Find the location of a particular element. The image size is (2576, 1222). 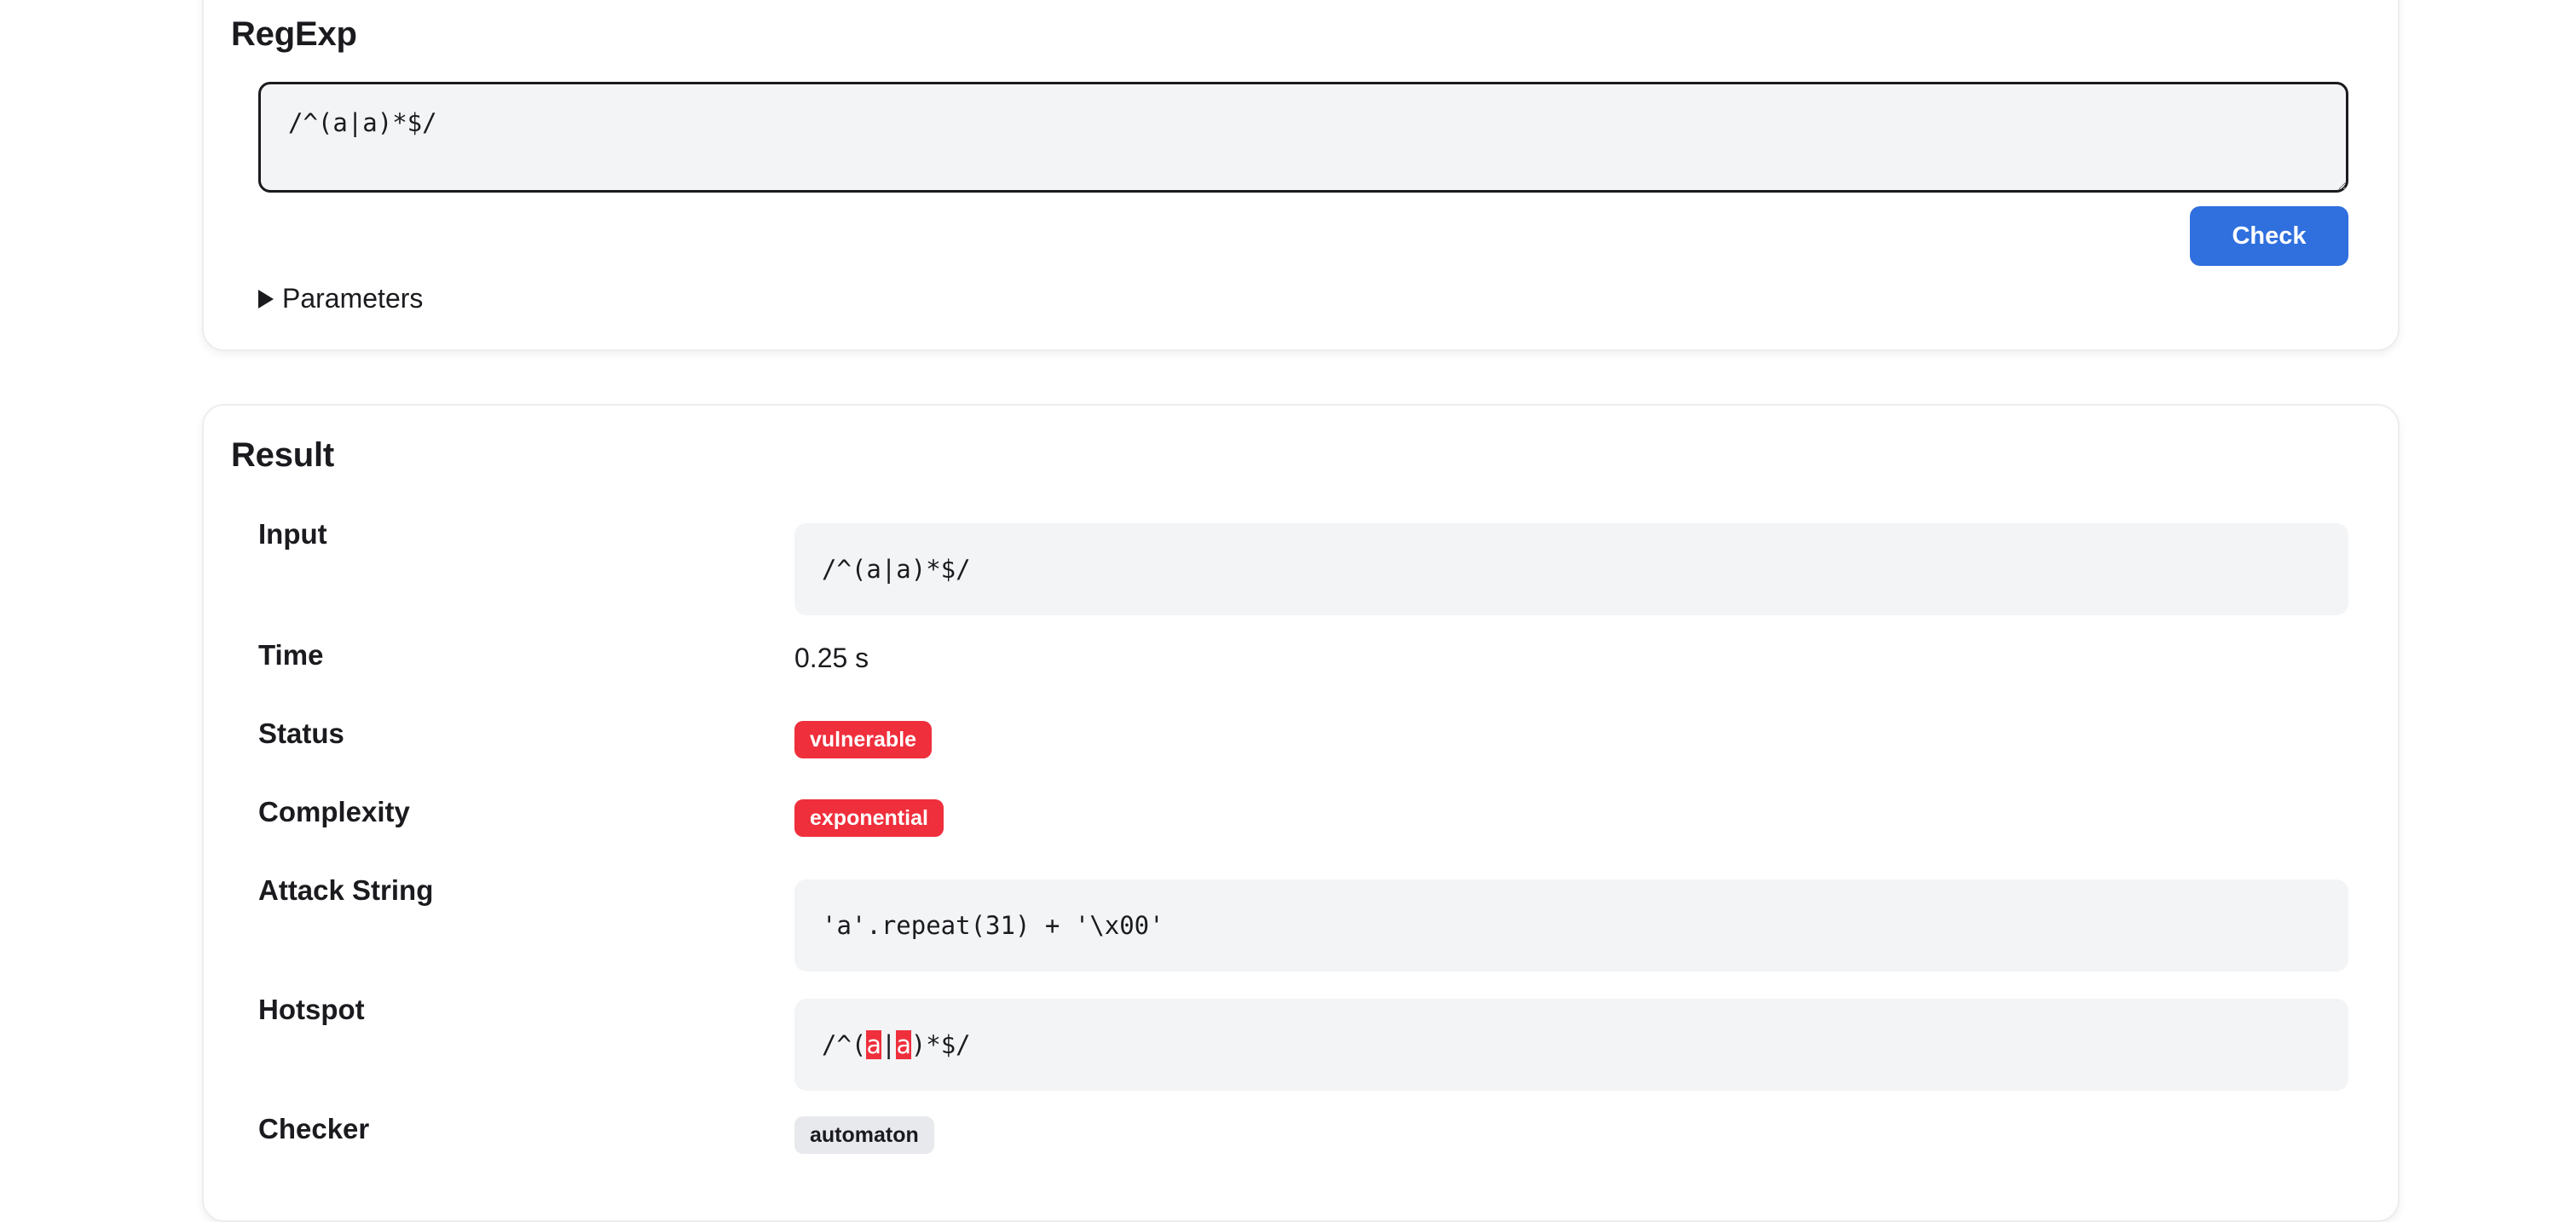

regexp-input is located at coordinates (1303, 137).